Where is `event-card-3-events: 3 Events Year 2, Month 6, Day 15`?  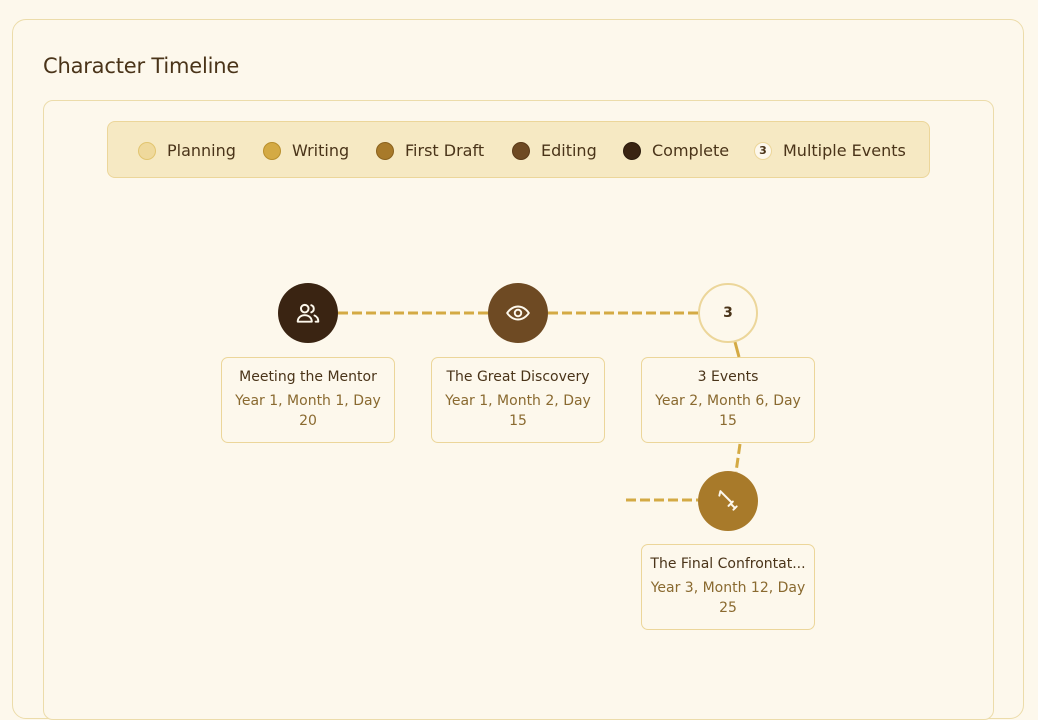 event-card-3-events: 3 Events Year 2, Month 6, Day 15 is located at coordinates (728, 400).